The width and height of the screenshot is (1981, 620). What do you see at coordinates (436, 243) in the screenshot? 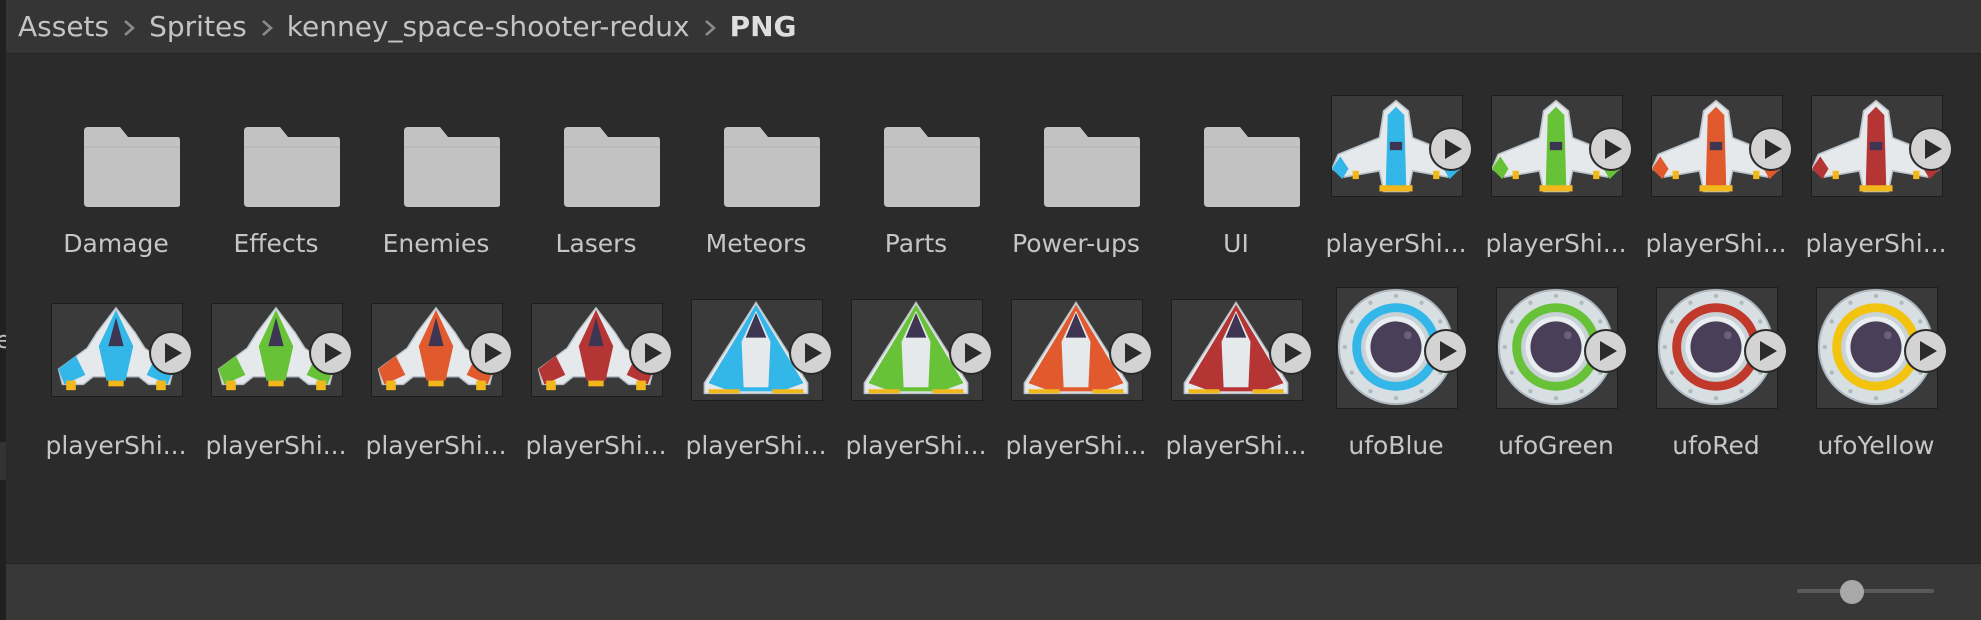
I see `asset-label: Enemies` at bounding box center [436, 243].